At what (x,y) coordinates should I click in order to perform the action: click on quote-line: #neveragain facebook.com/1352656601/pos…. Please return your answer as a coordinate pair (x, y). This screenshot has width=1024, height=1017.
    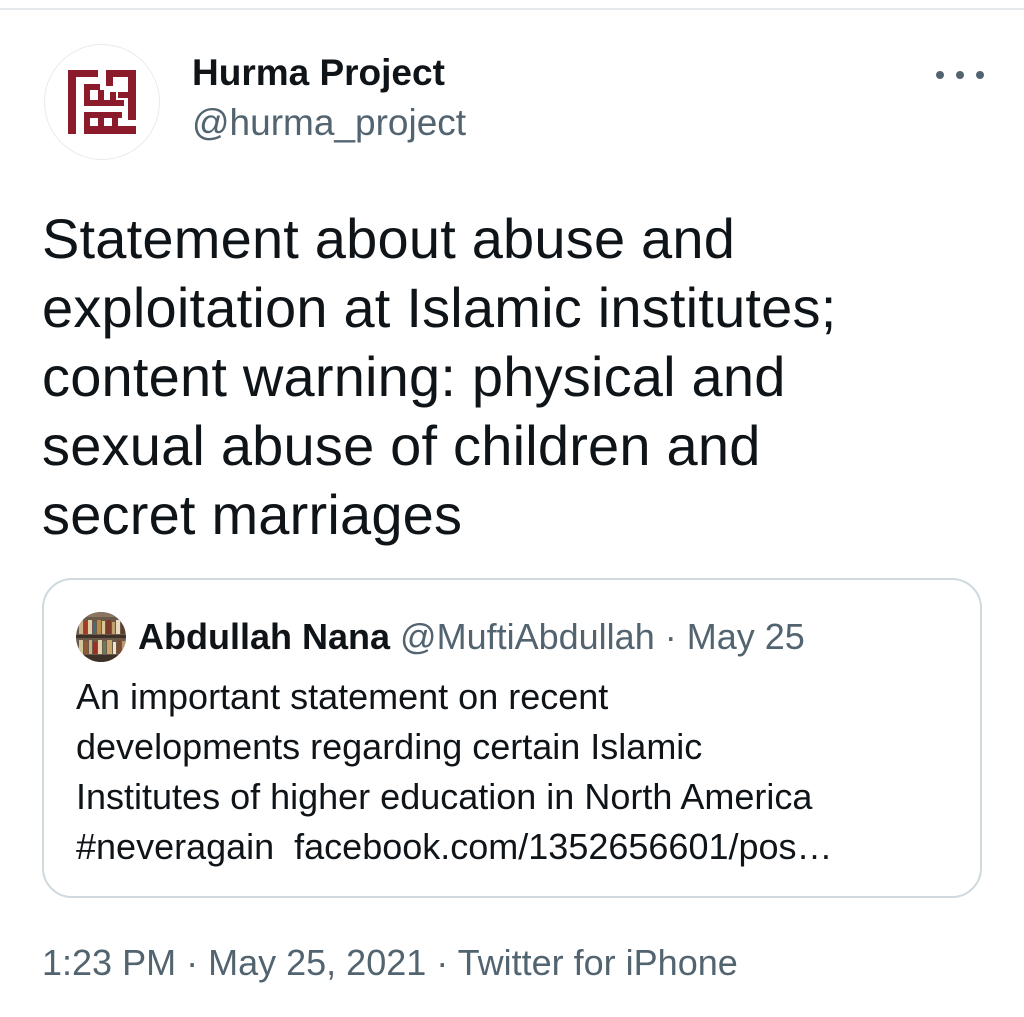
    Looking at the image, I should click on (454, 846).